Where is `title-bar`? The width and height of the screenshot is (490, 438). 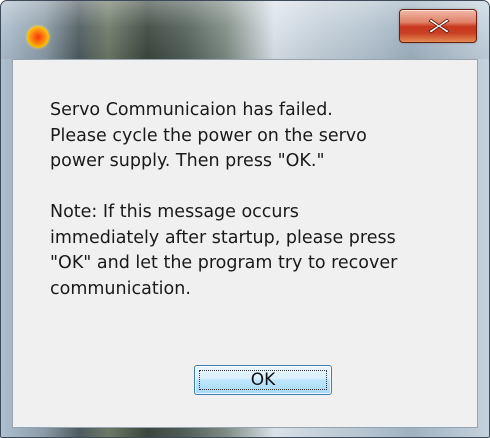
title-bar is located at coordinates (245, 30).